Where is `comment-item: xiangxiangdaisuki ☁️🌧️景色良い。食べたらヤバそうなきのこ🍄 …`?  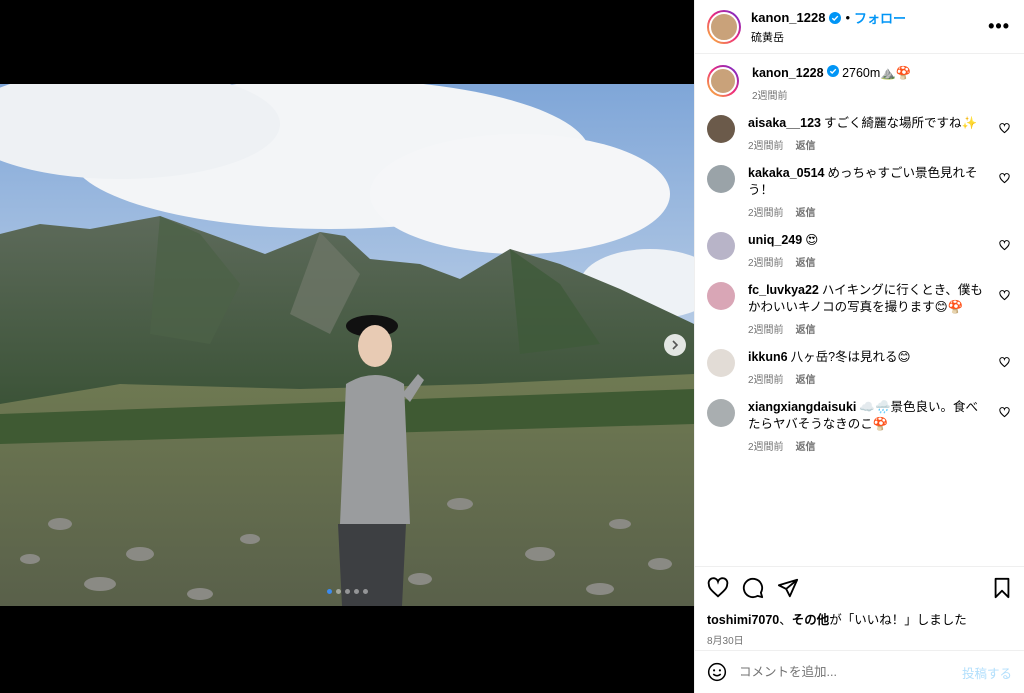
comment-item: xiangxiangdaisuki ☁️🌧️景色良い。食べたらヤバそうなきのこ🍄 … is located at coordinates (858, 426).